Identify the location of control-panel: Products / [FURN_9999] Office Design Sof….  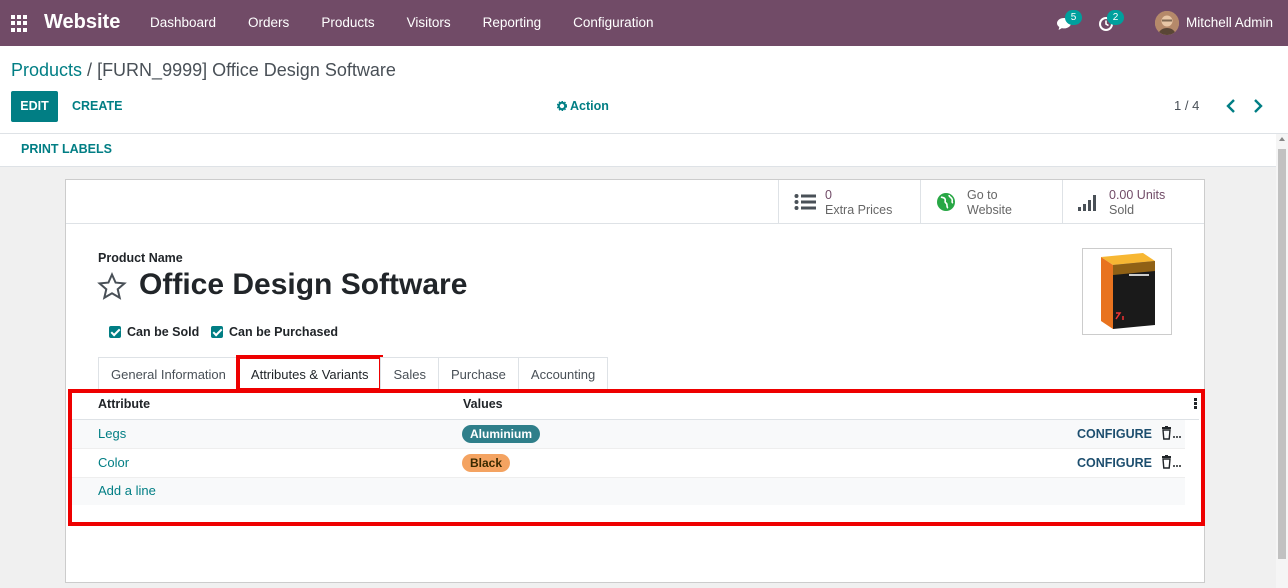
(644, 90).